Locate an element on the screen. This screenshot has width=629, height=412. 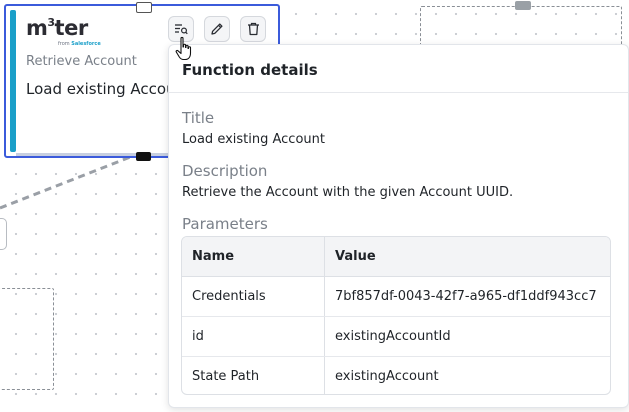
canvas-node-placeholder is located at coordinates (27, 339).